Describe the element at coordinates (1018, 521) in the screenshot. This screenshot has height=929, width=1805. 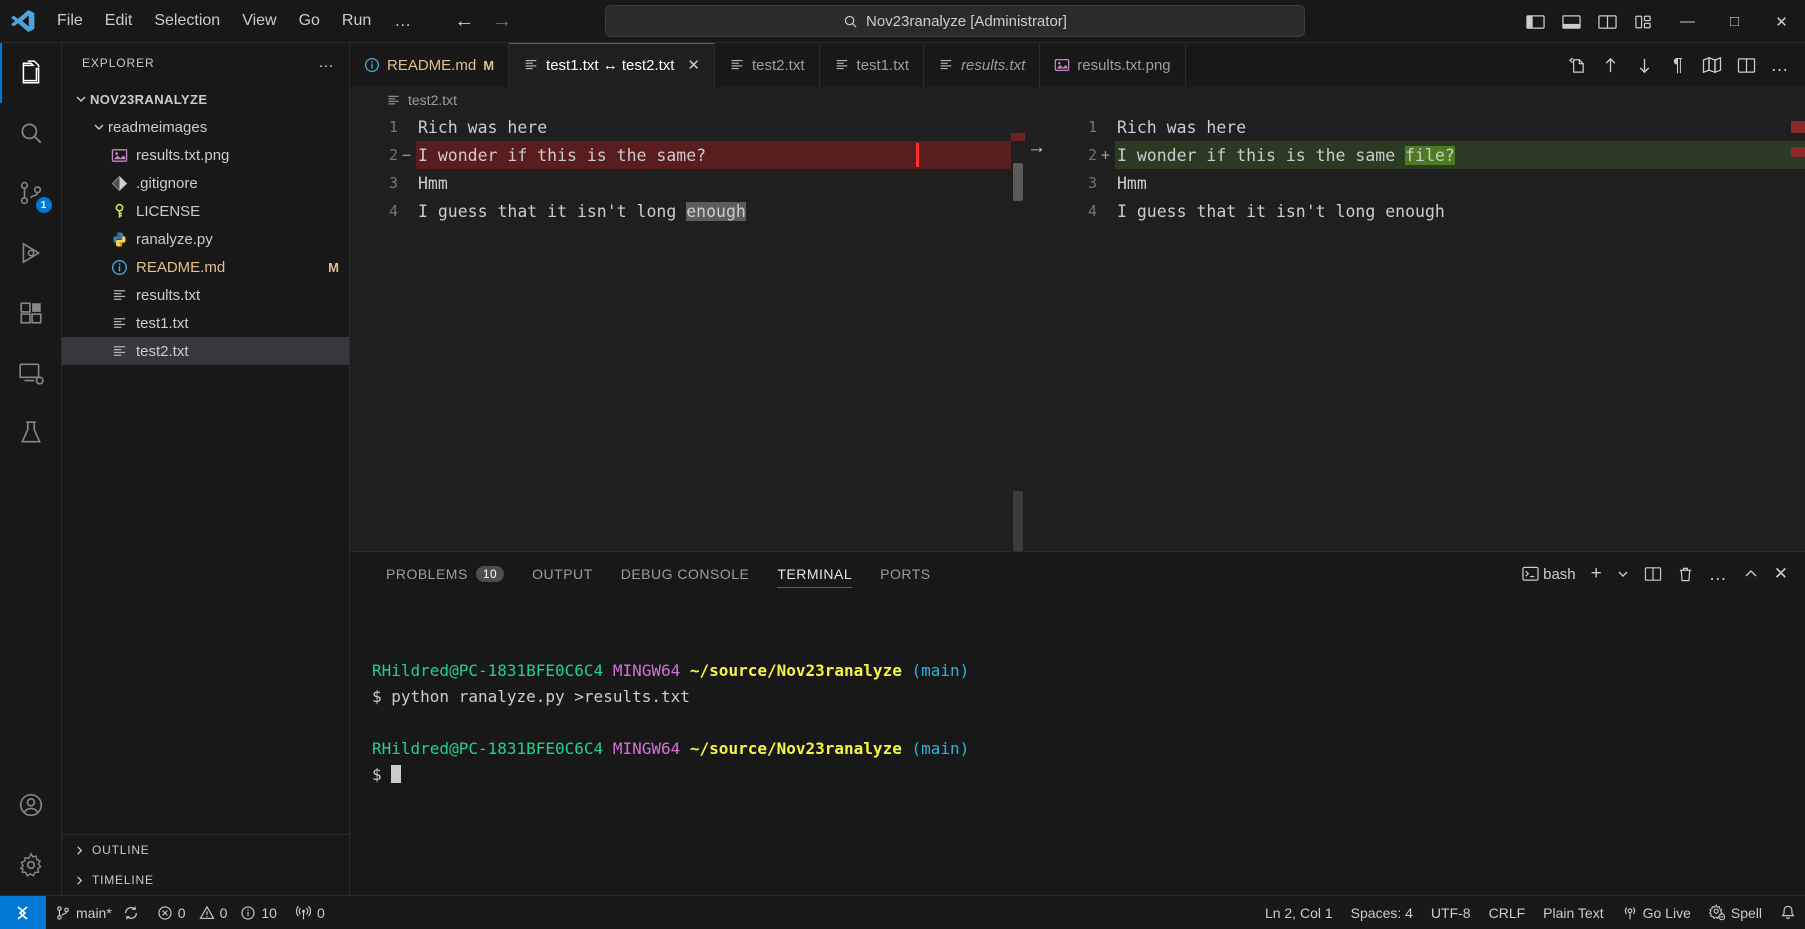
I see `left-scrollbar-thumb-lower` at that location.